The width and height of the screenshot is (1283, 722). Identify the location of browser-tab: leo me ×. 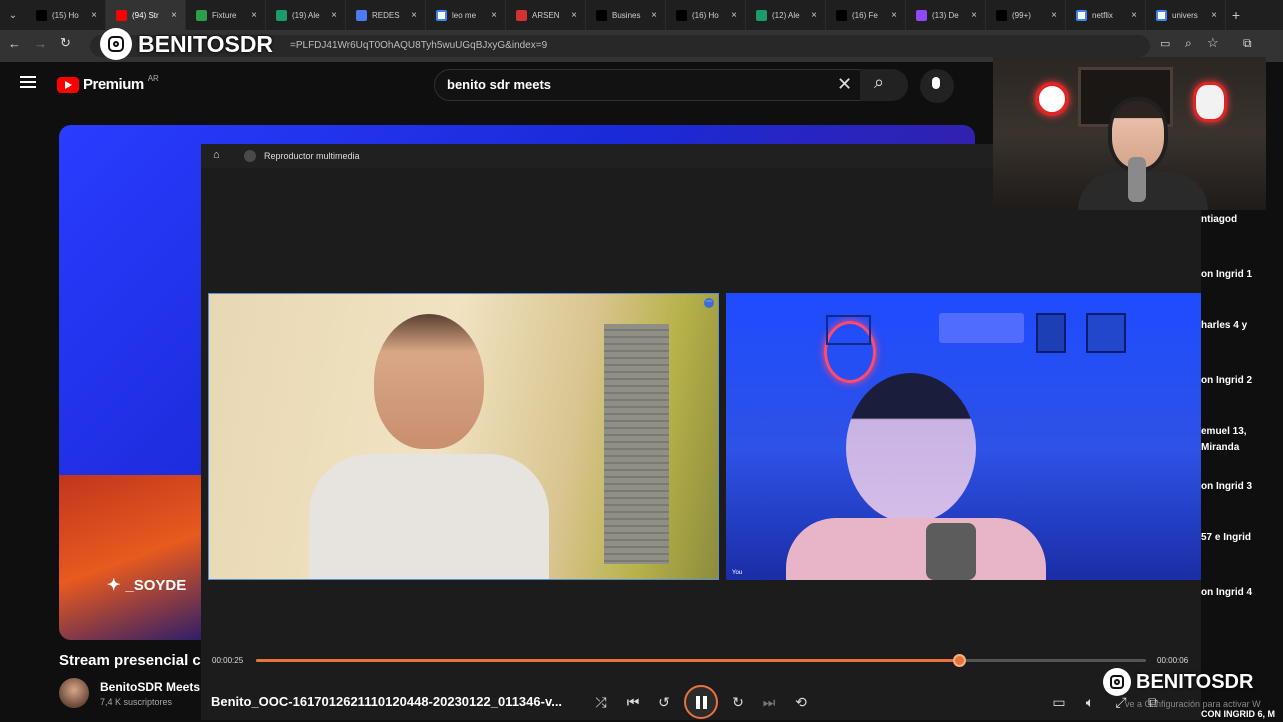
(466, 15).